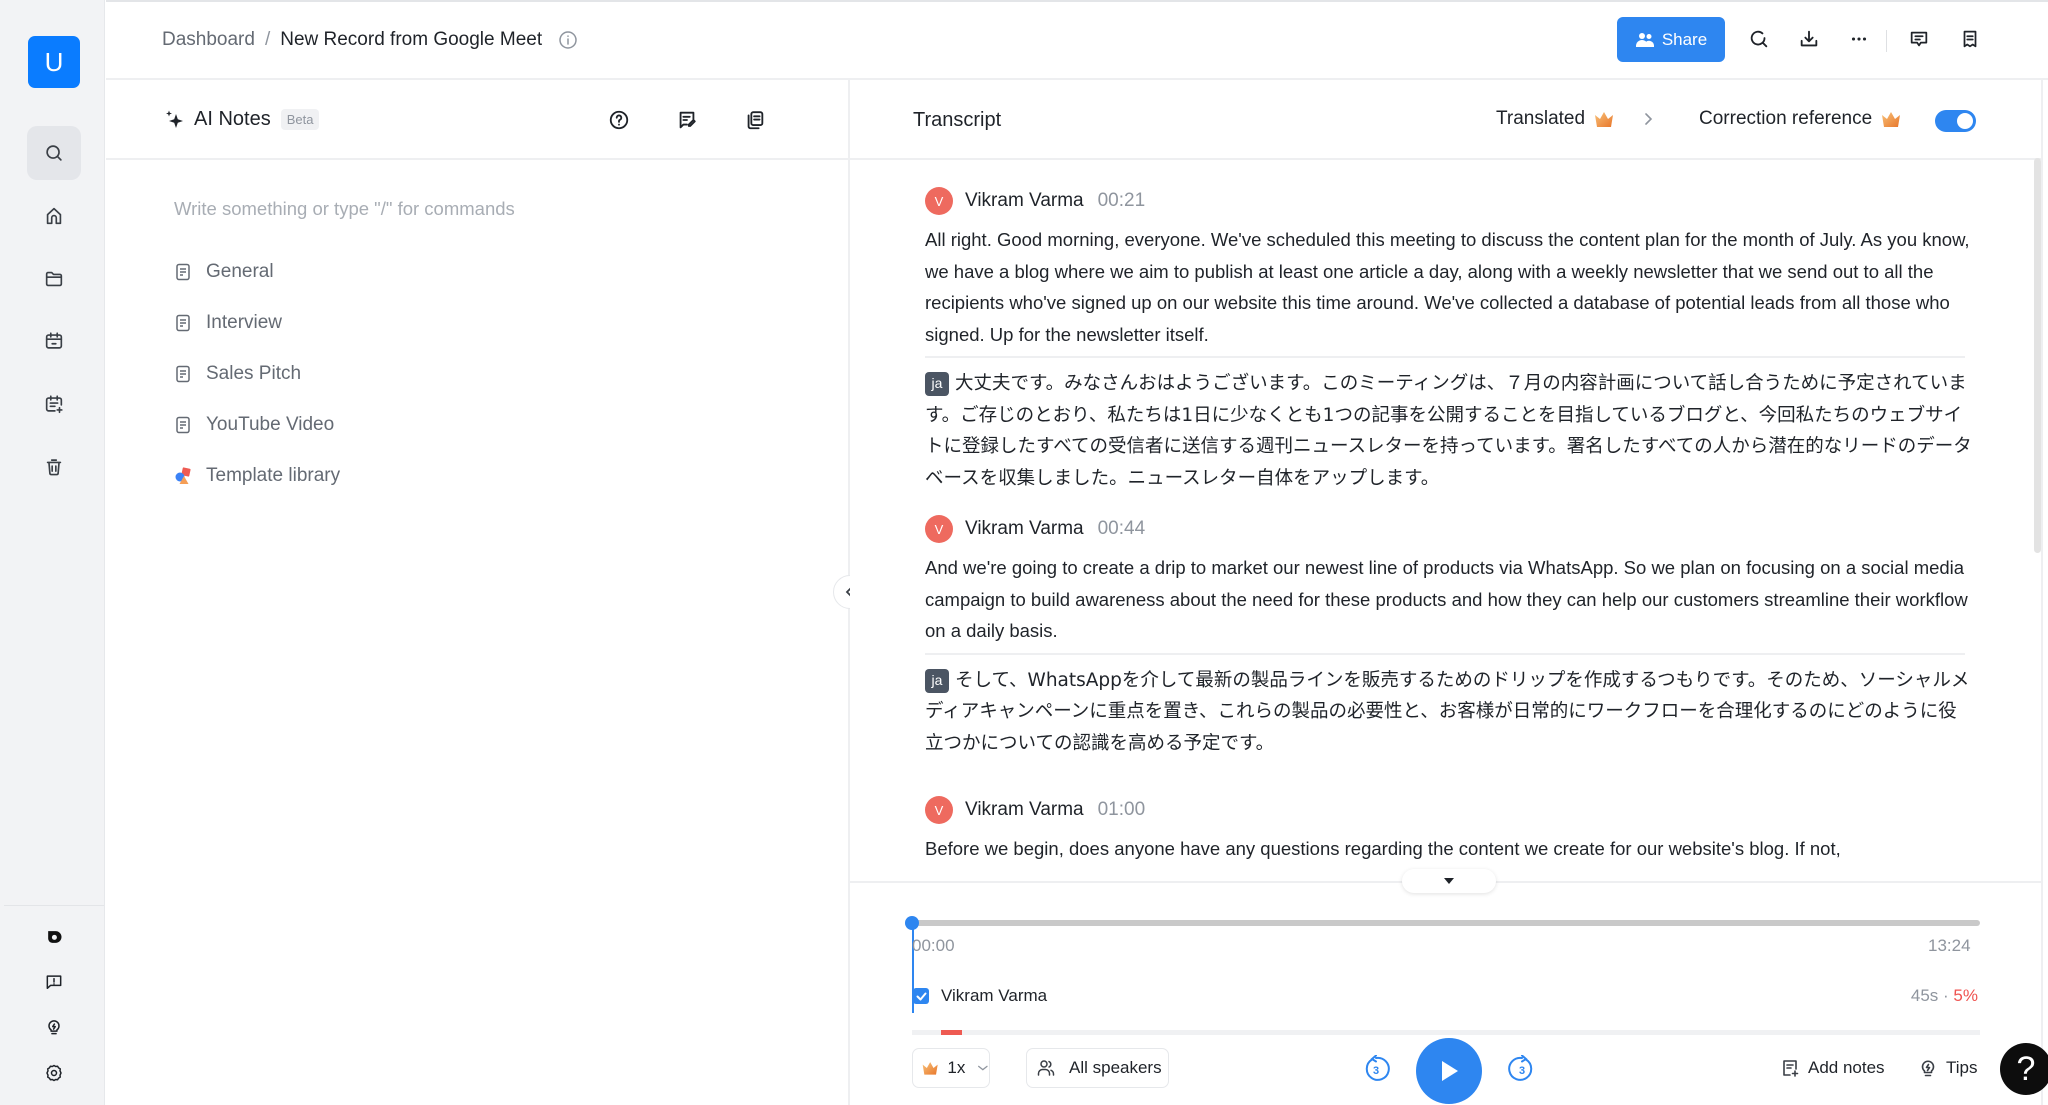 The height and width of the screenshot is (1105, 2048). Describe the element at coordinates (937, 680) in the screenshot. I see `language-badge: ja` at that location.